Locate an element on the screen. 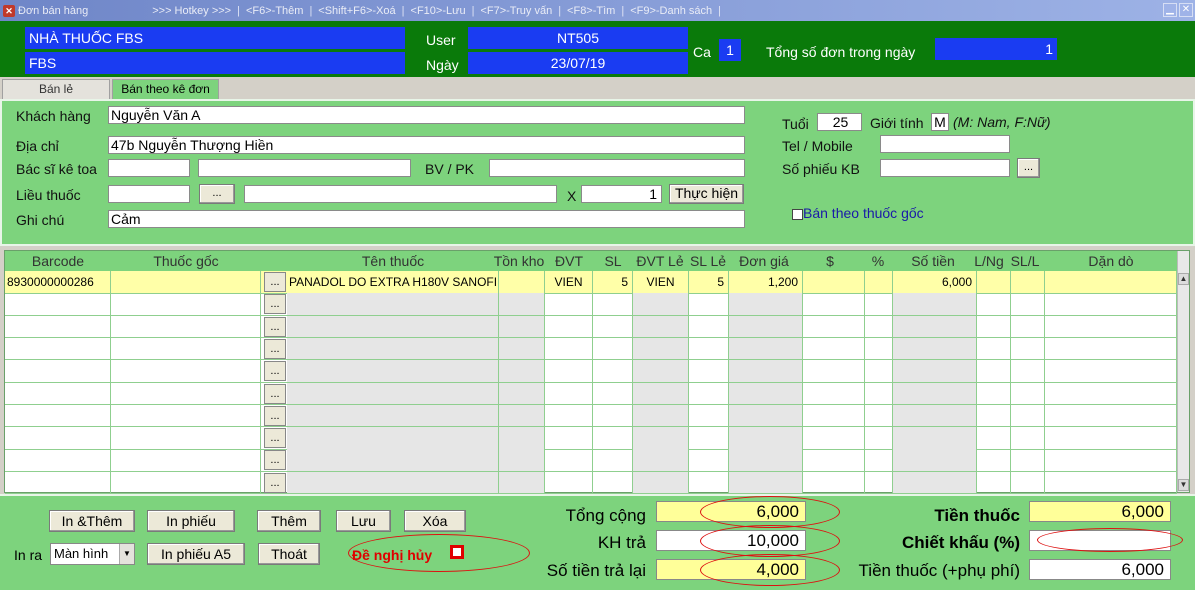 The width and height of the screenshot is (1195, 590). bvpk-input is located at coordinates (617, 168).